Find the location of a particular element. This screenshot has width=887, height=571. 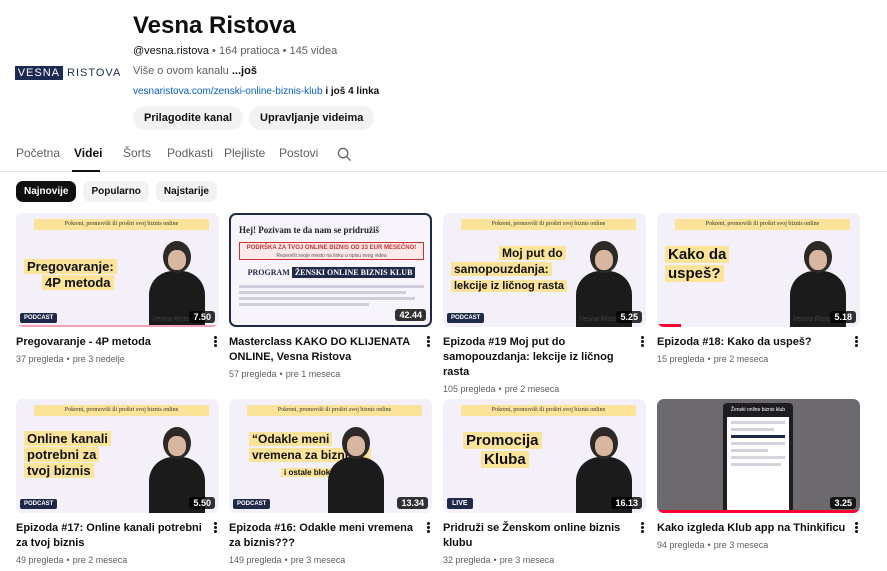

video-stats: 149 pregleda • pre 3 meseca is located at coordinates (287, 560).